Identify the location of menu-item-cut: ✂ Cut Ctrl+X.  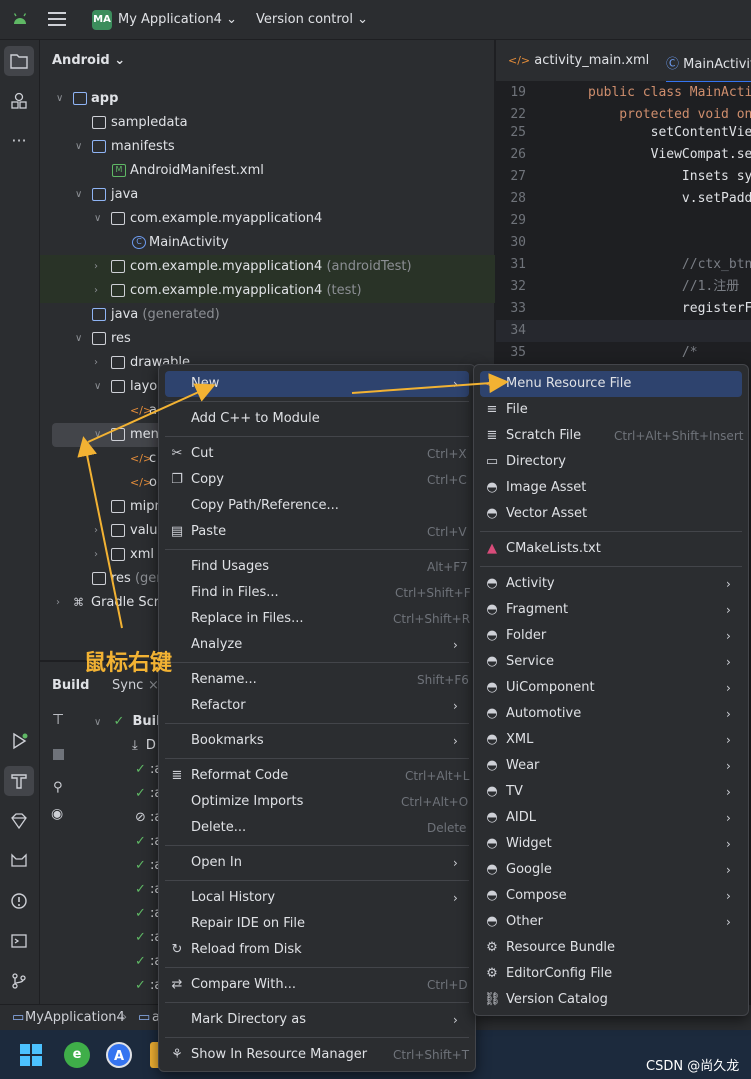
(317, 454).